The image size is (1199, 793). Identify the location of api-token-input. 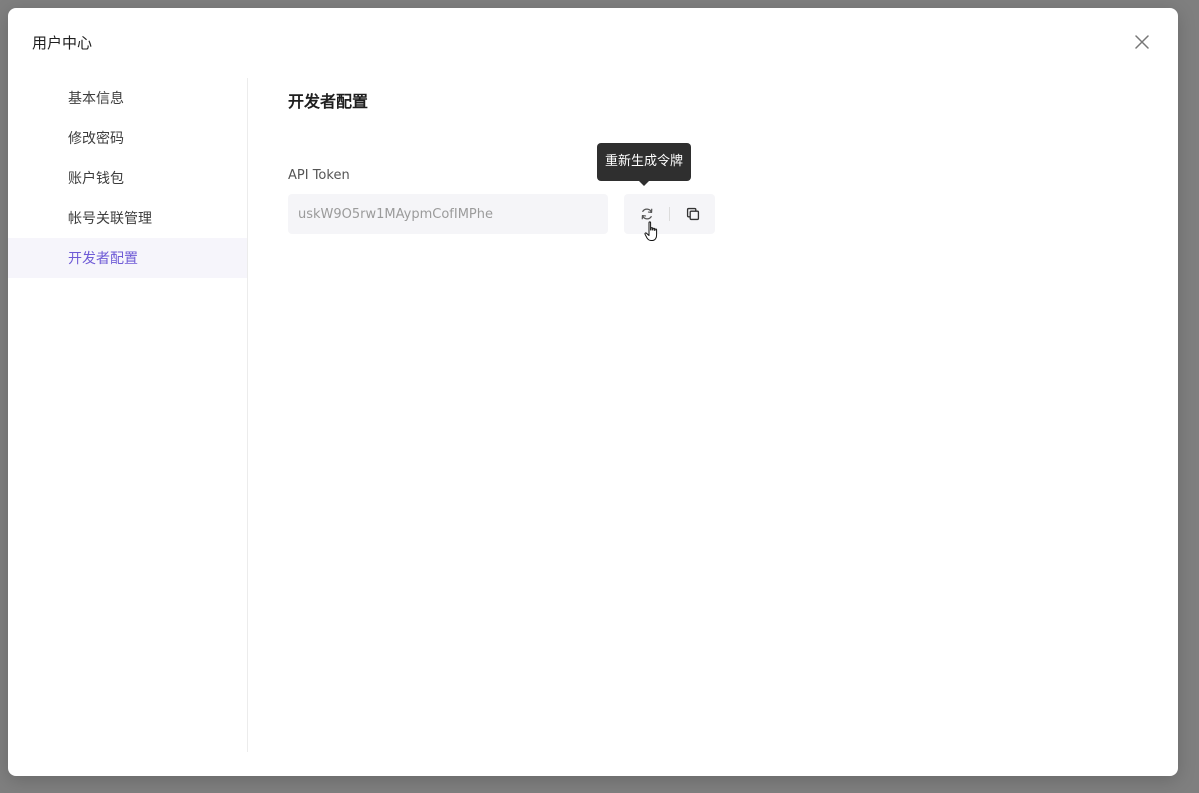
(448, 214).